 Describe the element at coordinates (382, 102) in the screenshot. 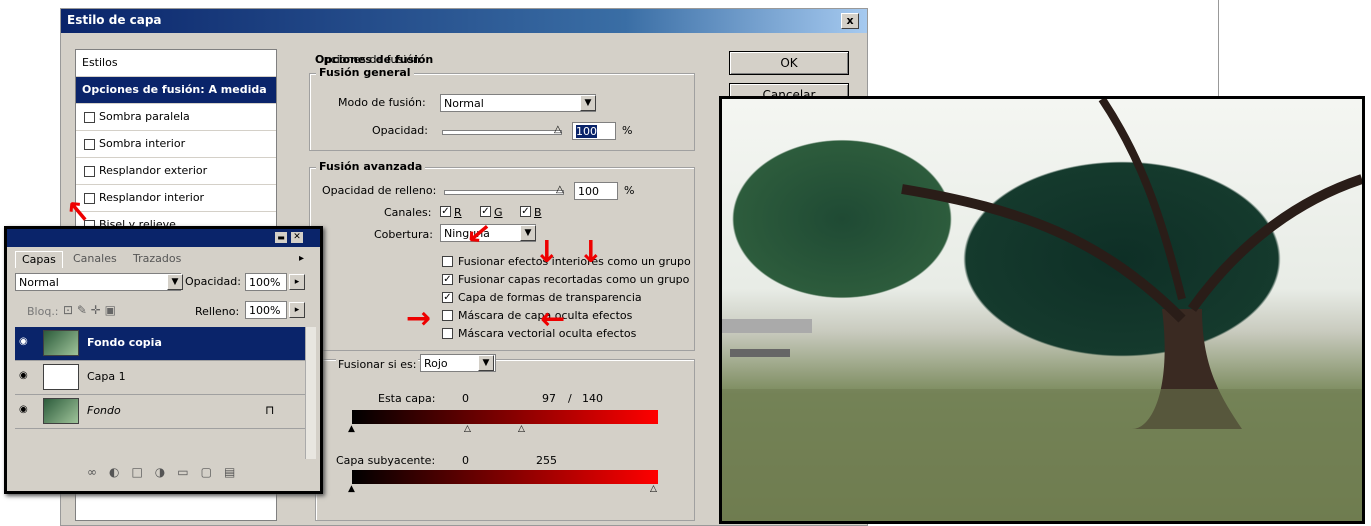

I see `blend-mode-label: Modo de fusión:` at that location.